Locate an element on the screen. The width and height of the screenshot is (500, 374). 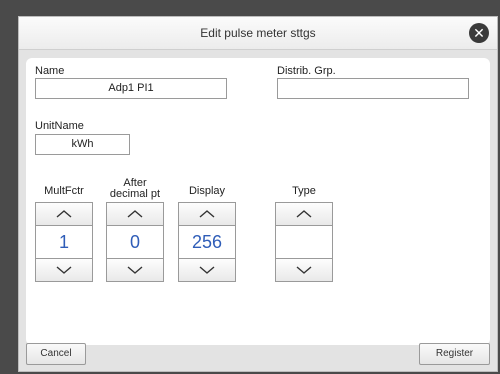
display-up-button is located at coordinates (207, 214).